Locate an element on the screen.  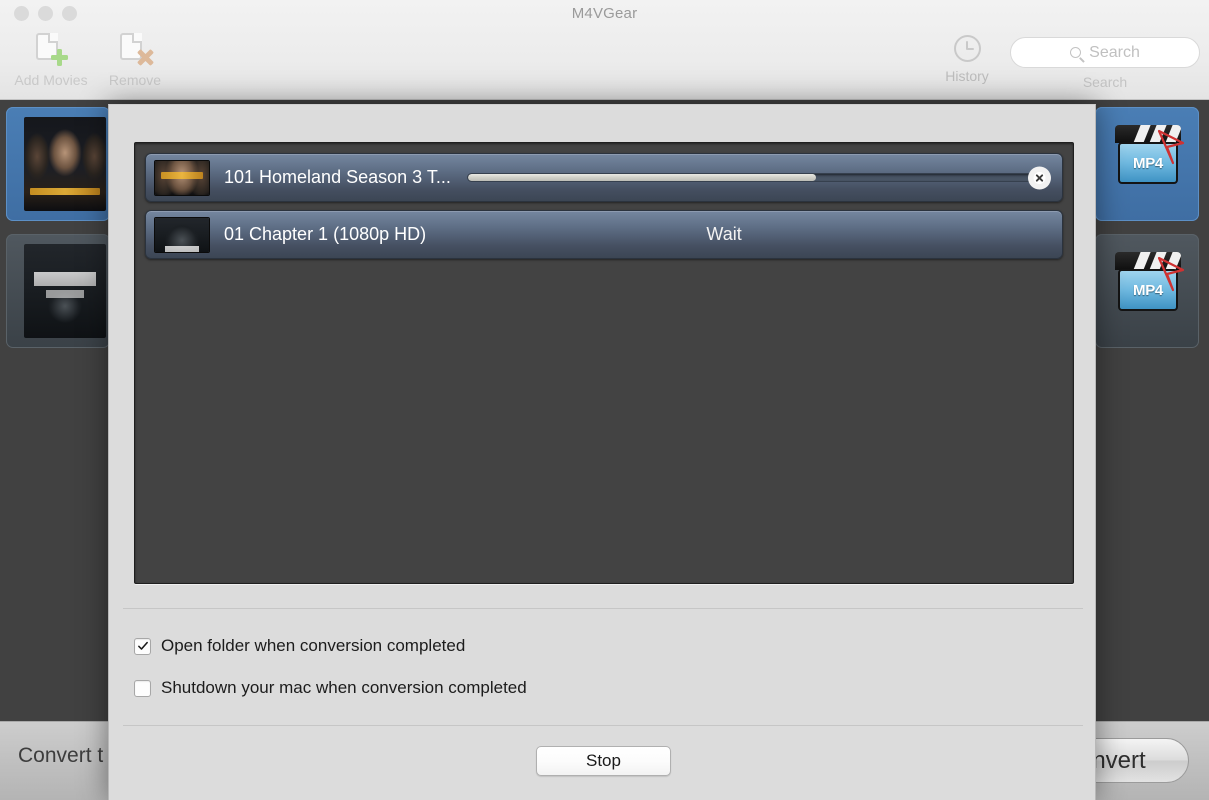
search-input: Search is located at coordinates (1105, 52).